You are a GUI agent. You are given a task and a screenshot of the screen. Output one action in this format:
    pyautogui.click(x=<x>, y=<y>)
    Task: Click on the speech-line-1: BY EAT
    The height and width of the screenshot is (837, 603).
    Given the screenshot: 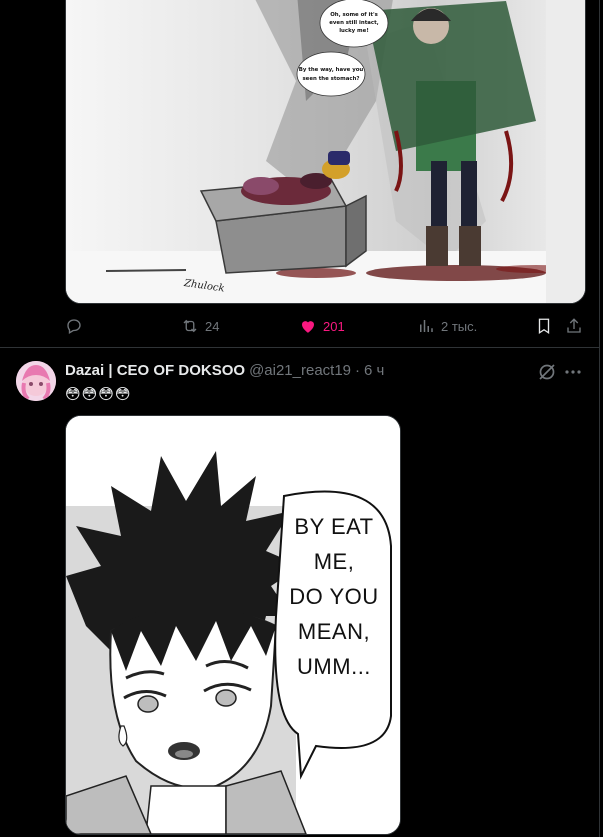 What is the action you would take?
    pyautogui.click(x=333, y=526)
    